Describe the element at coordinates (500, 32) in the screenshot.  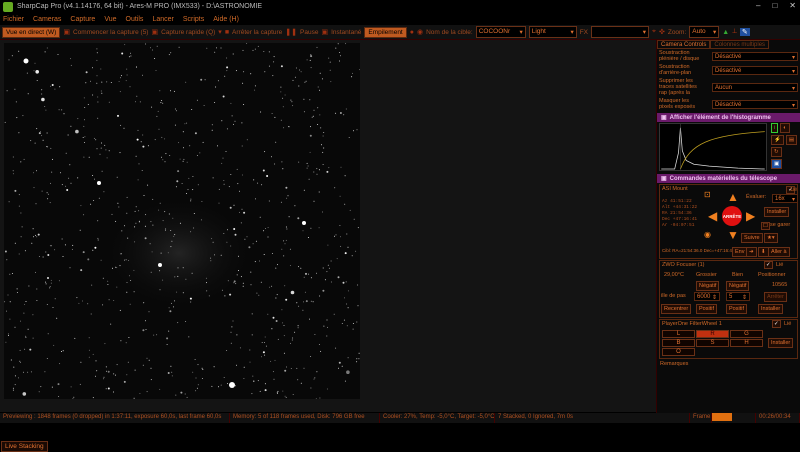
I see `target-name-input: COCOONr ▾` at that location.